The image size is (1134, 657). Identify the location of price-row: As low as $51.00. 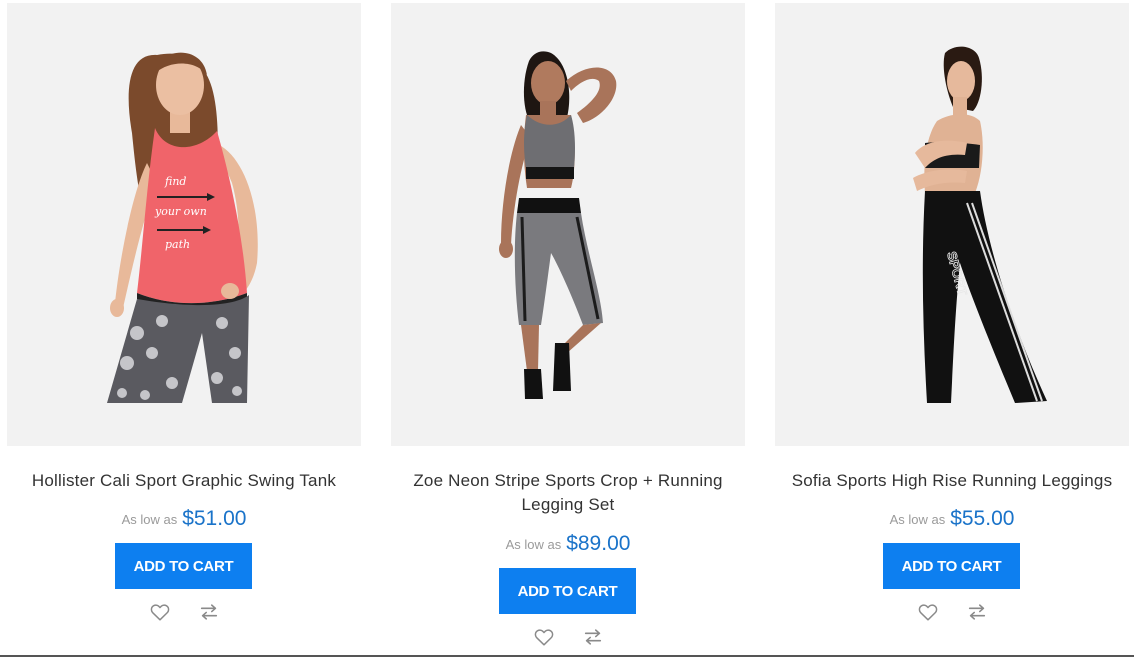
(184, 519).